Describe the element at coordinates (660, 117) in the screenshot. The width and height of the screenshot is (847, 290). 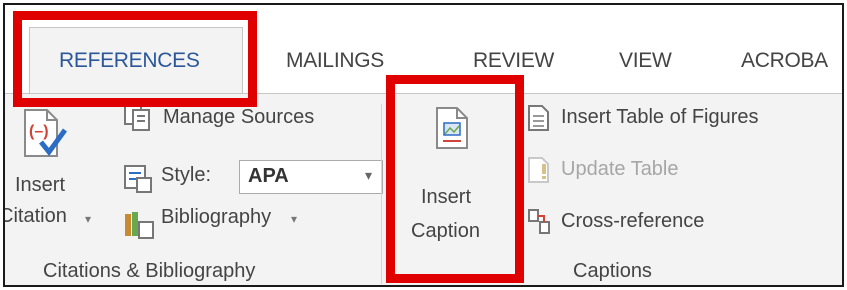
I see `insert-table-of-figures-label: Insert Table of Figures` at that location.